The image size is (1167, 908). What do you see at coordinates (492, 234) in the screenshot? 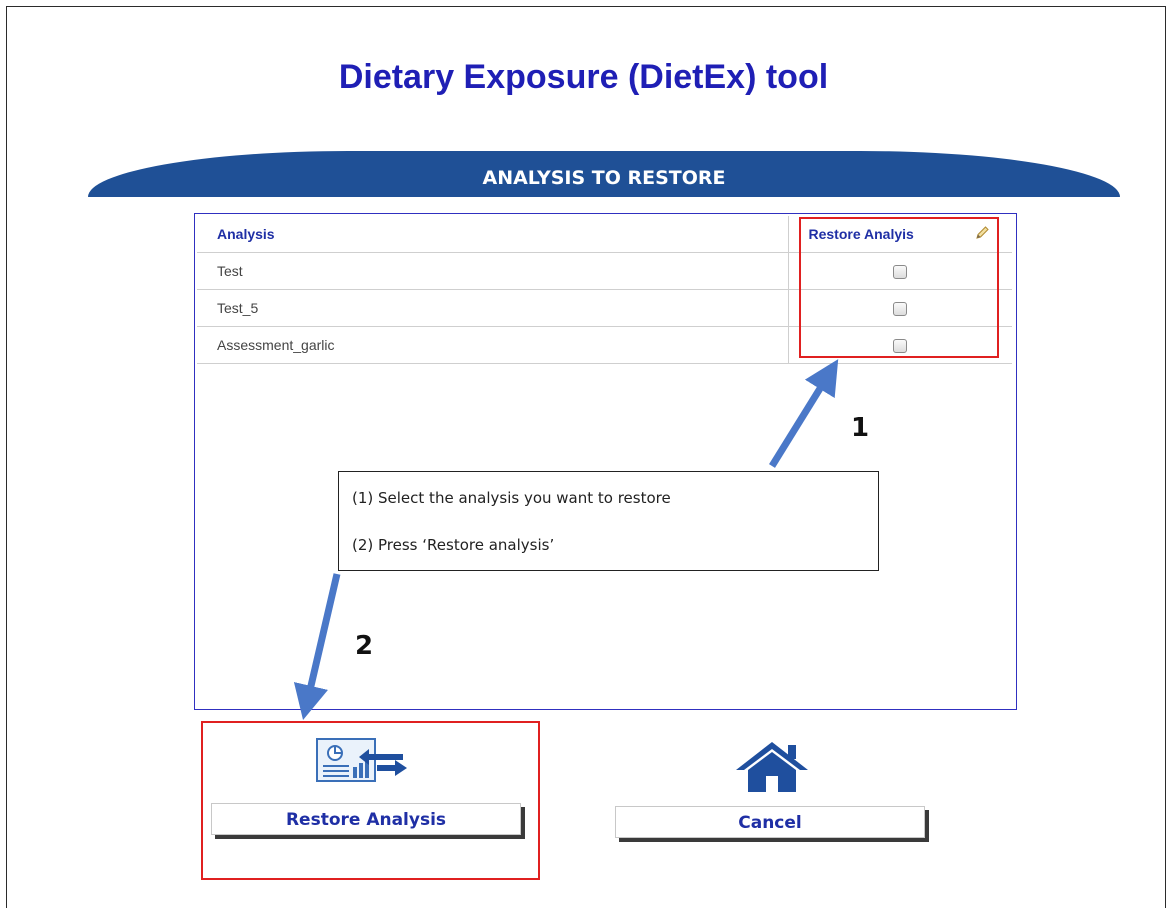
I see `column-header-analysis: Analysis` at bounding box center [492, 234].